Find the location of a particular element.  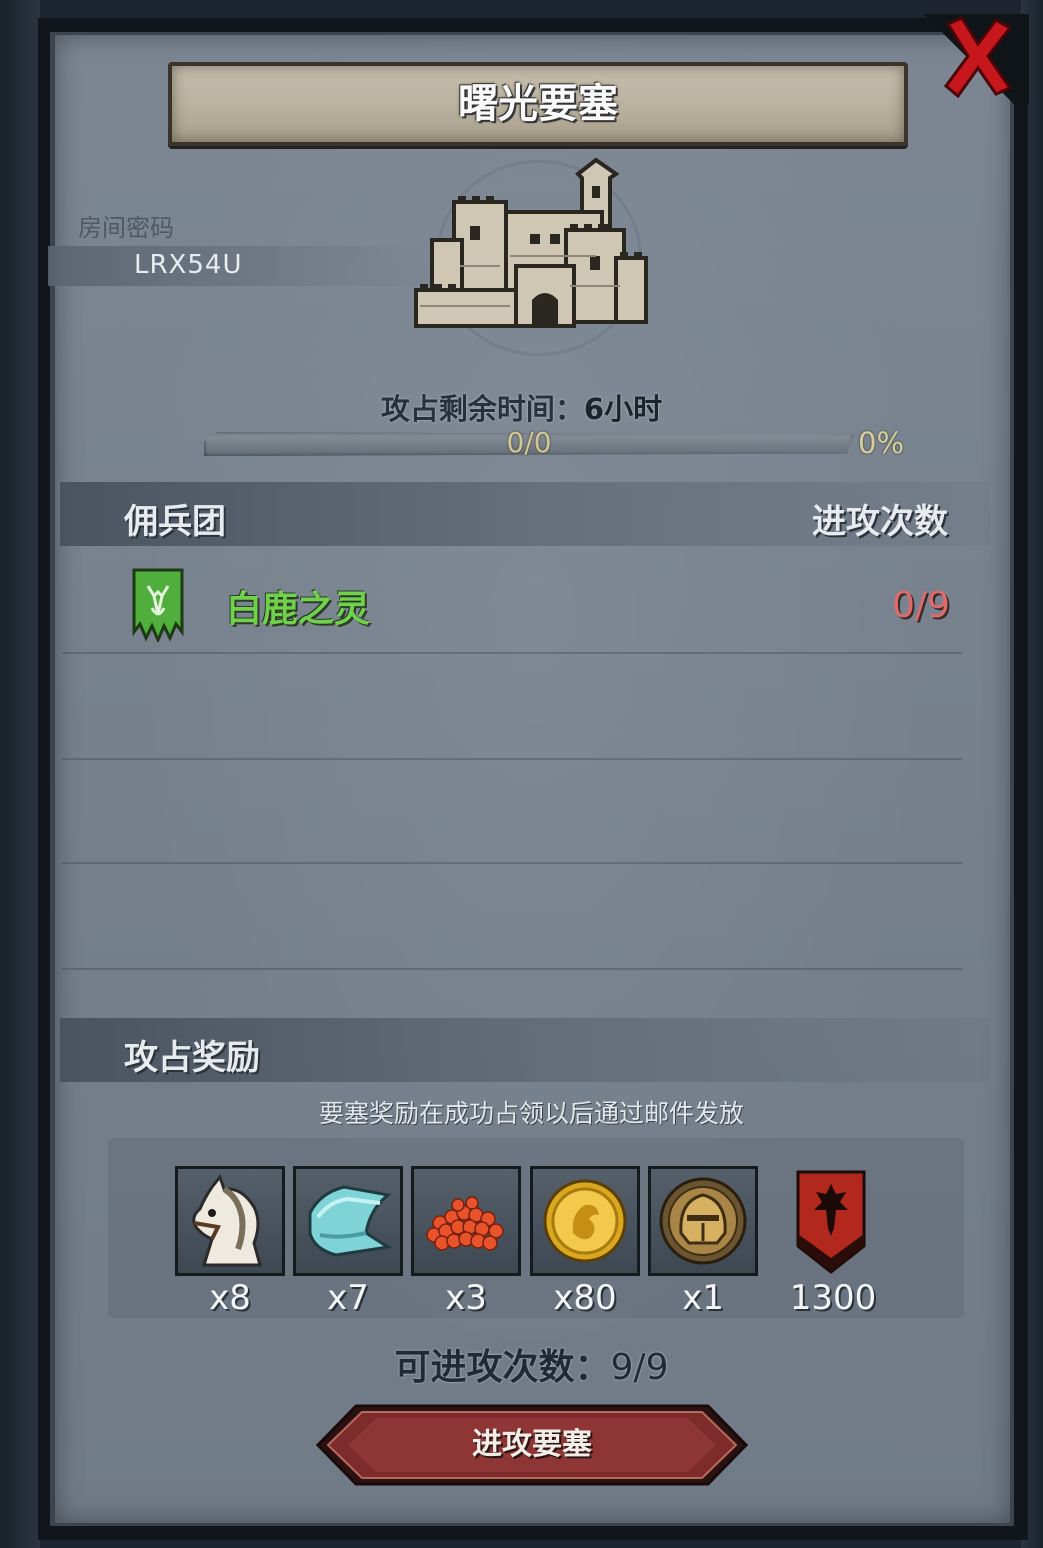

room-code-label: 房间密码 is located at coordinates (126, 228).